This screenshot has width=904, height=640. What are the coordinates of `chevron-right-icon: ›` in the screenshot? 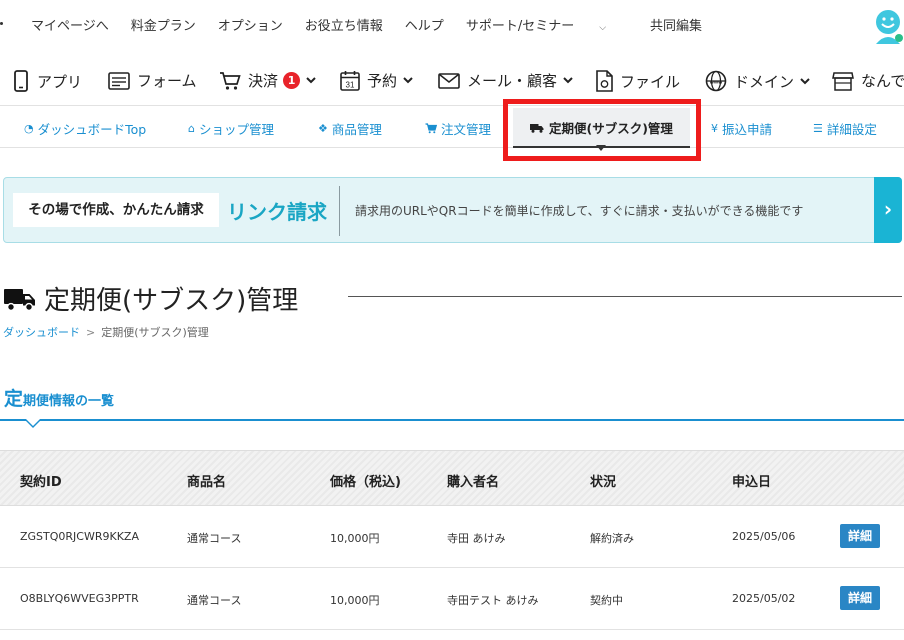 It's located at (888, 210).